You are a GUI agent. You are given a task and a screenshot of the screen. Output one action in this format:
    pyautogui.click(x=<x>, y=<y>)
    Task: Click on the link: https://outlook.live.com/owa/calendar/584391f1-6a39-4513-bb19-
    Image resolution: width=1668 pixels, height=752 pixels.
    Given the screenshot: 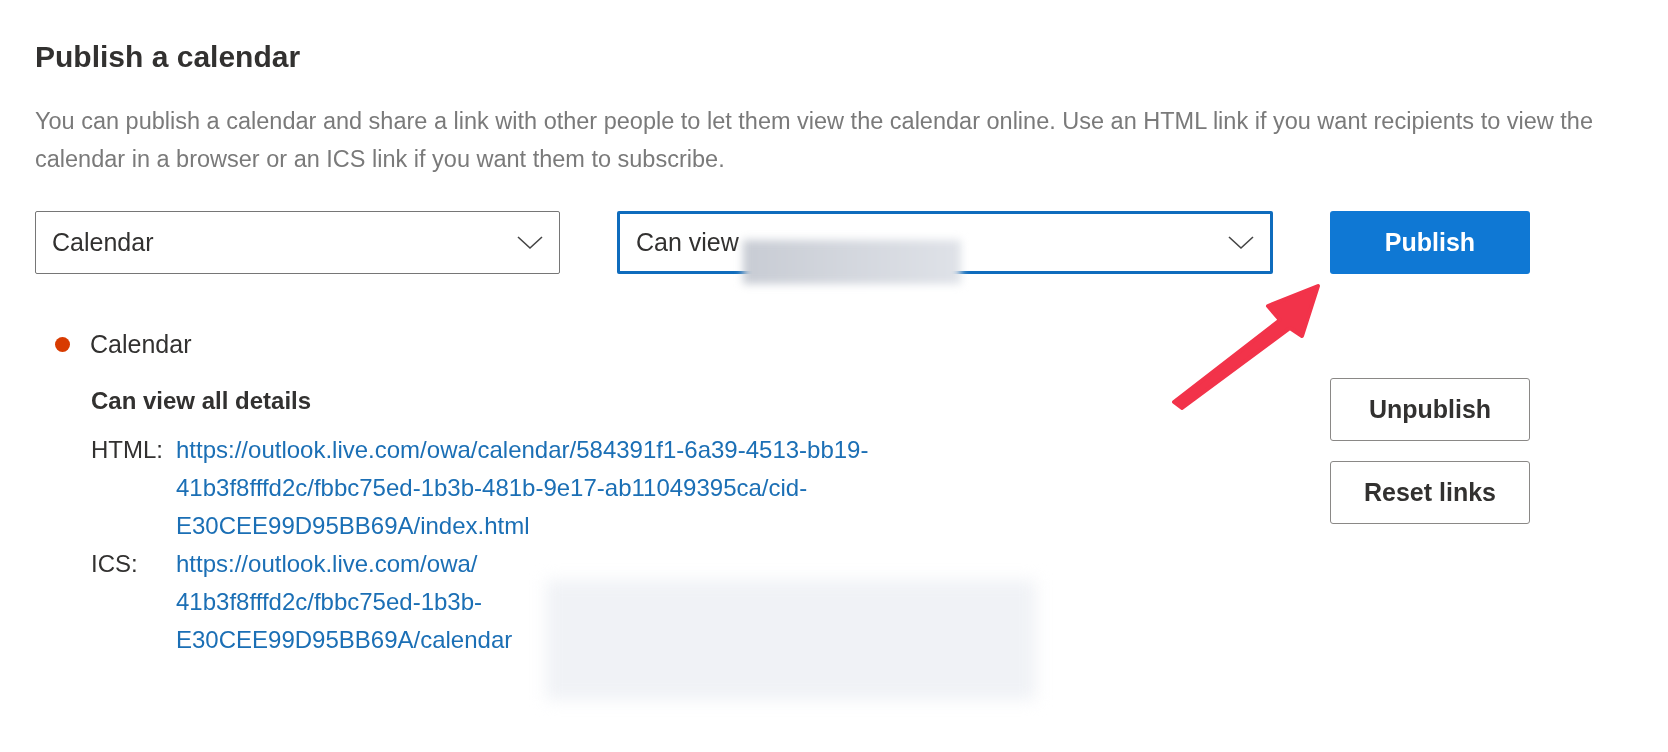 What is the action you would take?
    pyautogui.click(x=522, y=450)
    